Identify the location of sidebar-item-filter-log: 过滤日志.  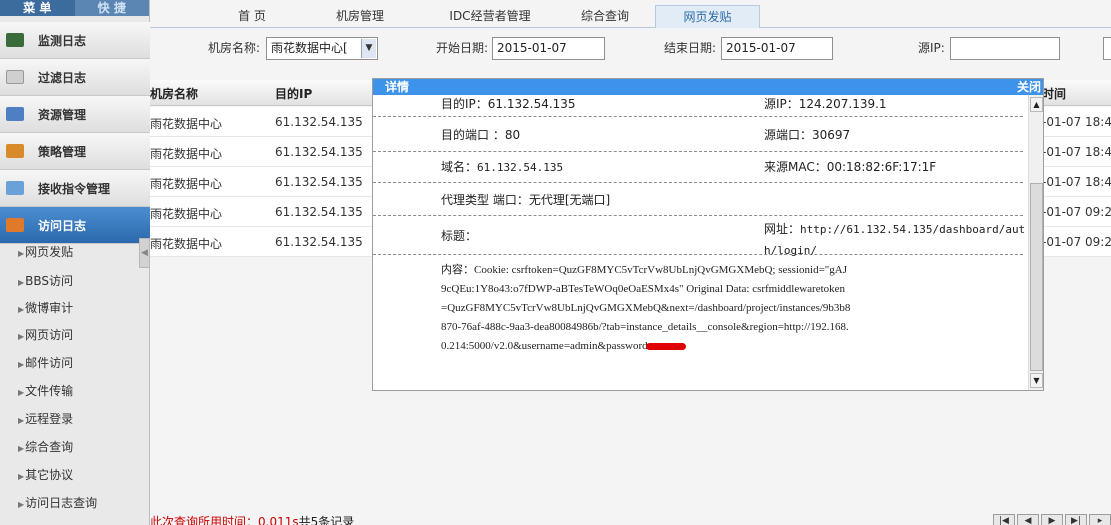
(75, 77).